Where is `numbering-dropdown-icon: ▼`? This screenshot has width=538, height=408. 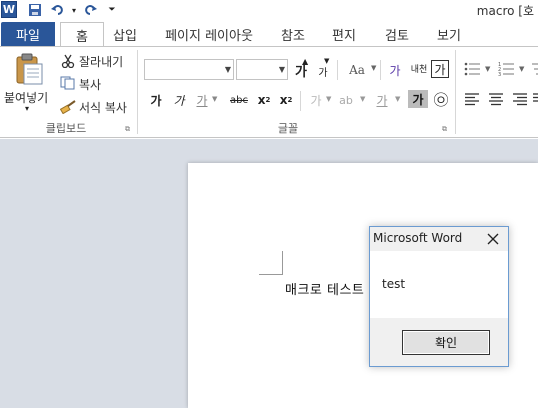
numbering-dropdown-icon: ▼ is located at coordinates (521, 69).